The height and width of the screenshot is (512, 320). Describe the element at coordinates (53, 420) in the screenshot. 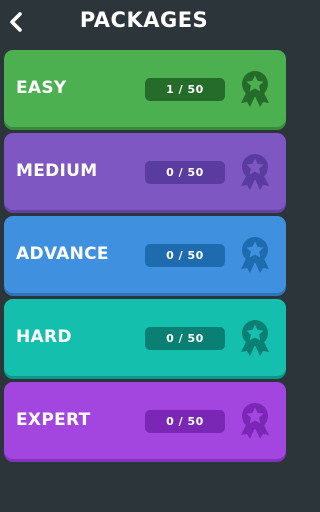

I see `package-label: EXPERT` at that location.